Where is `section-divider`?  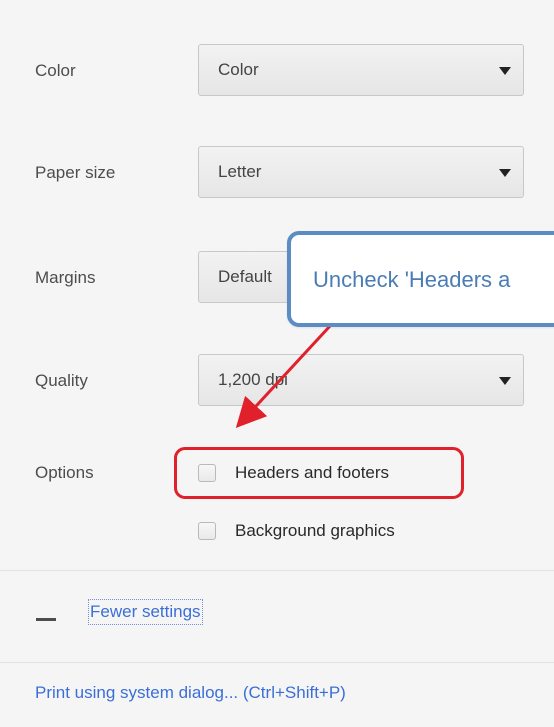
section-divider is located at coordinates (277, 662).